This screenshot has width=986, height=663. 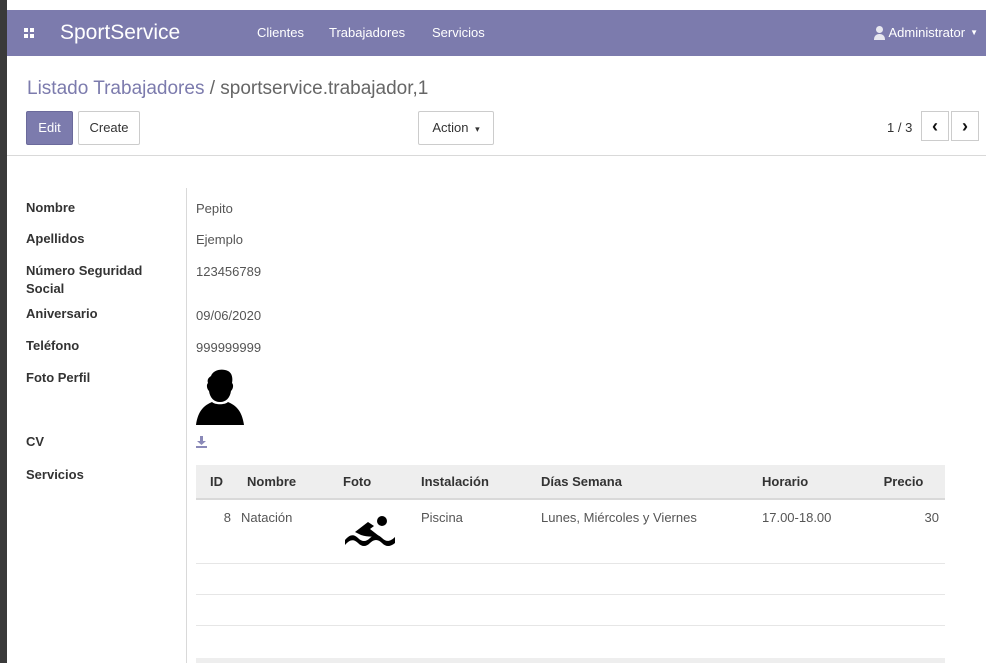 I want to click on cell-id: 8, so click(x=227, y=517).